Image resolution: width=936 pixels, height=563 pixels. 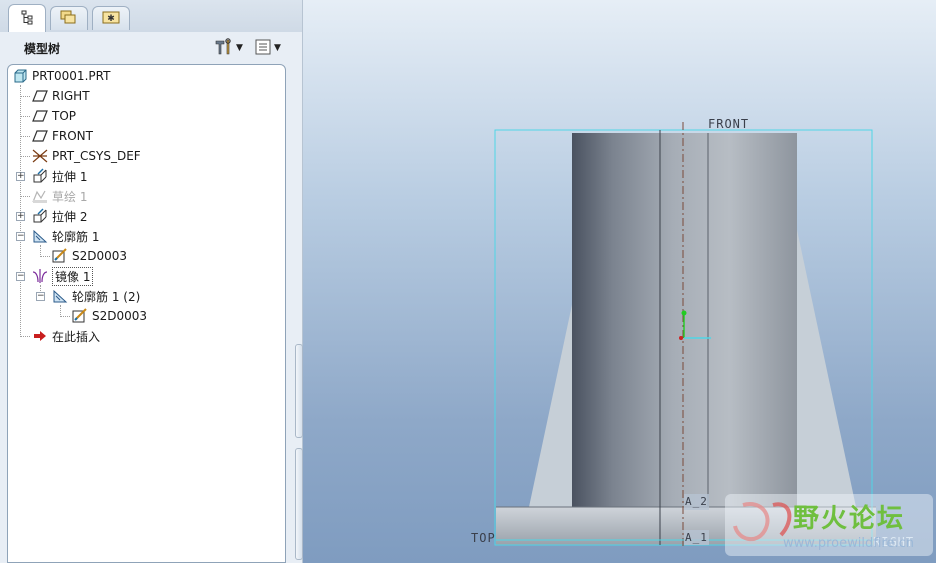 I want to click on tree-item-right: RIGHT, so click(x=61, y=96).